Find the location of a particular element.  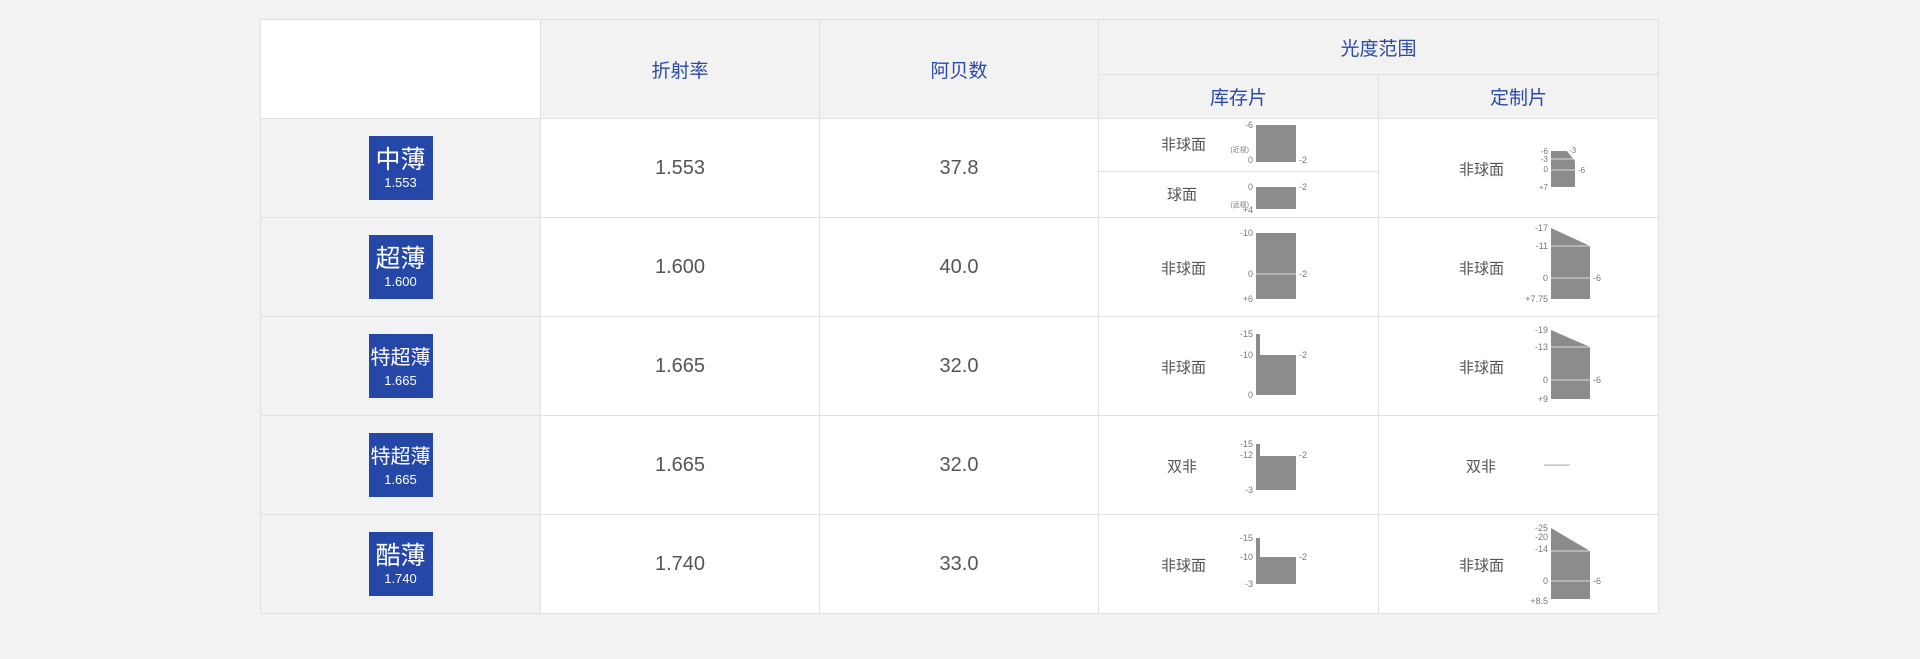

custom-range-cell: 非球面 -6 -3 0 +7 -3 -6 is located at coordinates (1518, 168).